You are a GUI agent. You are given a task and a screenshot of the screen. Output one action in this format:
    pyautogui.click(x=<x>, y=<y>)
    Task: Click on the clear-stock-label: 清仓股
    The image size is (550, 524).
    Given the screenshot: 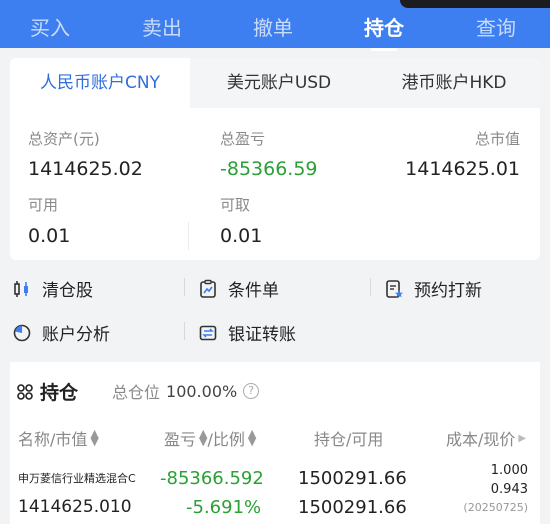 What is the action you would take?
    pyautogui.click(x=67, y=291)
    